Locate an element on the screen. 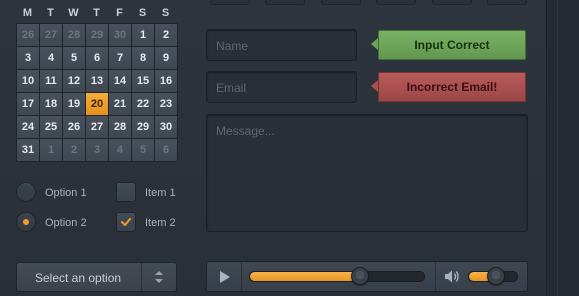 Image resolution: width=579 pixels, height=296 pixels. radio-option-1-label: Option 1 is located at coordinates (66, 193).